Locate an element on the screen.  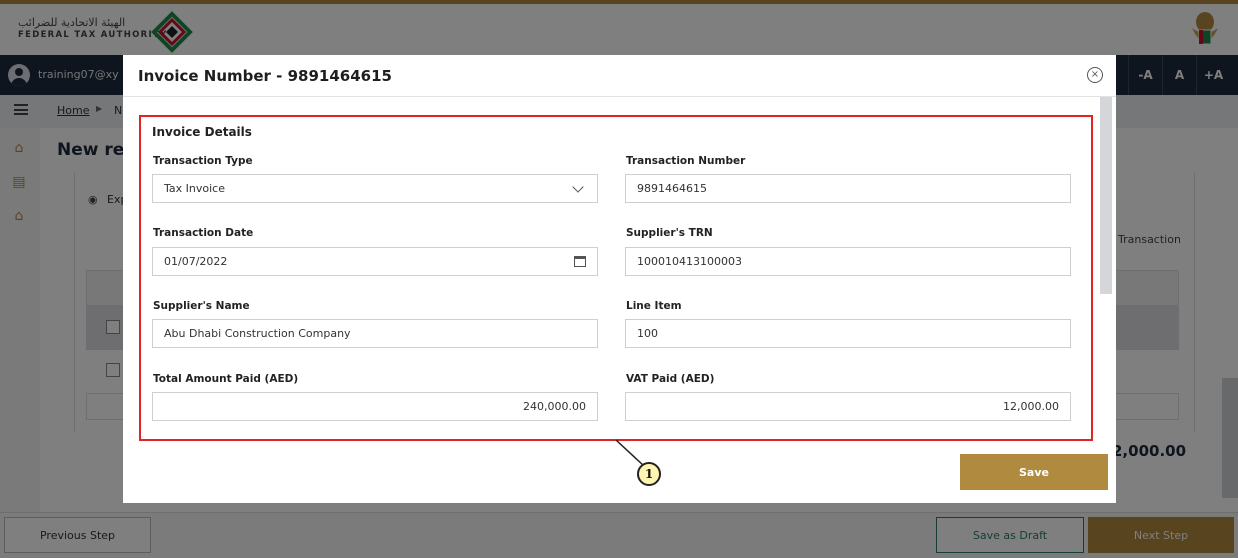
supplier-trn-field: 100010413100003 is located at coordinates (848, 261).